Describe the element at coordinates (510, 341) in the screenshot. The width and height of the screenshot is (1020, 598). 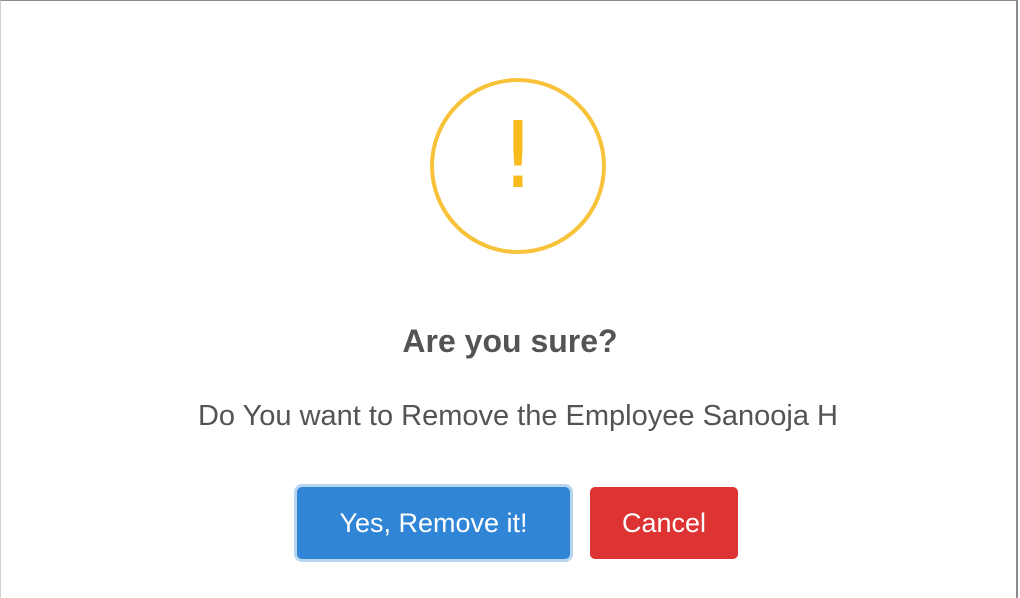
I see `dialog-title: Are you sure?` at that location.